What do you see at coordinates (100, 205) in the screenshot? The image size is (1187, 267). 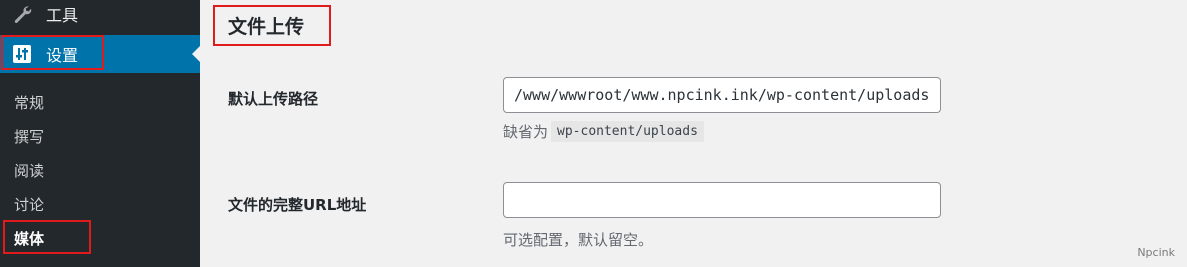 I see `submenu-item-discussion: 讨论` at bounding box center [100, 205].